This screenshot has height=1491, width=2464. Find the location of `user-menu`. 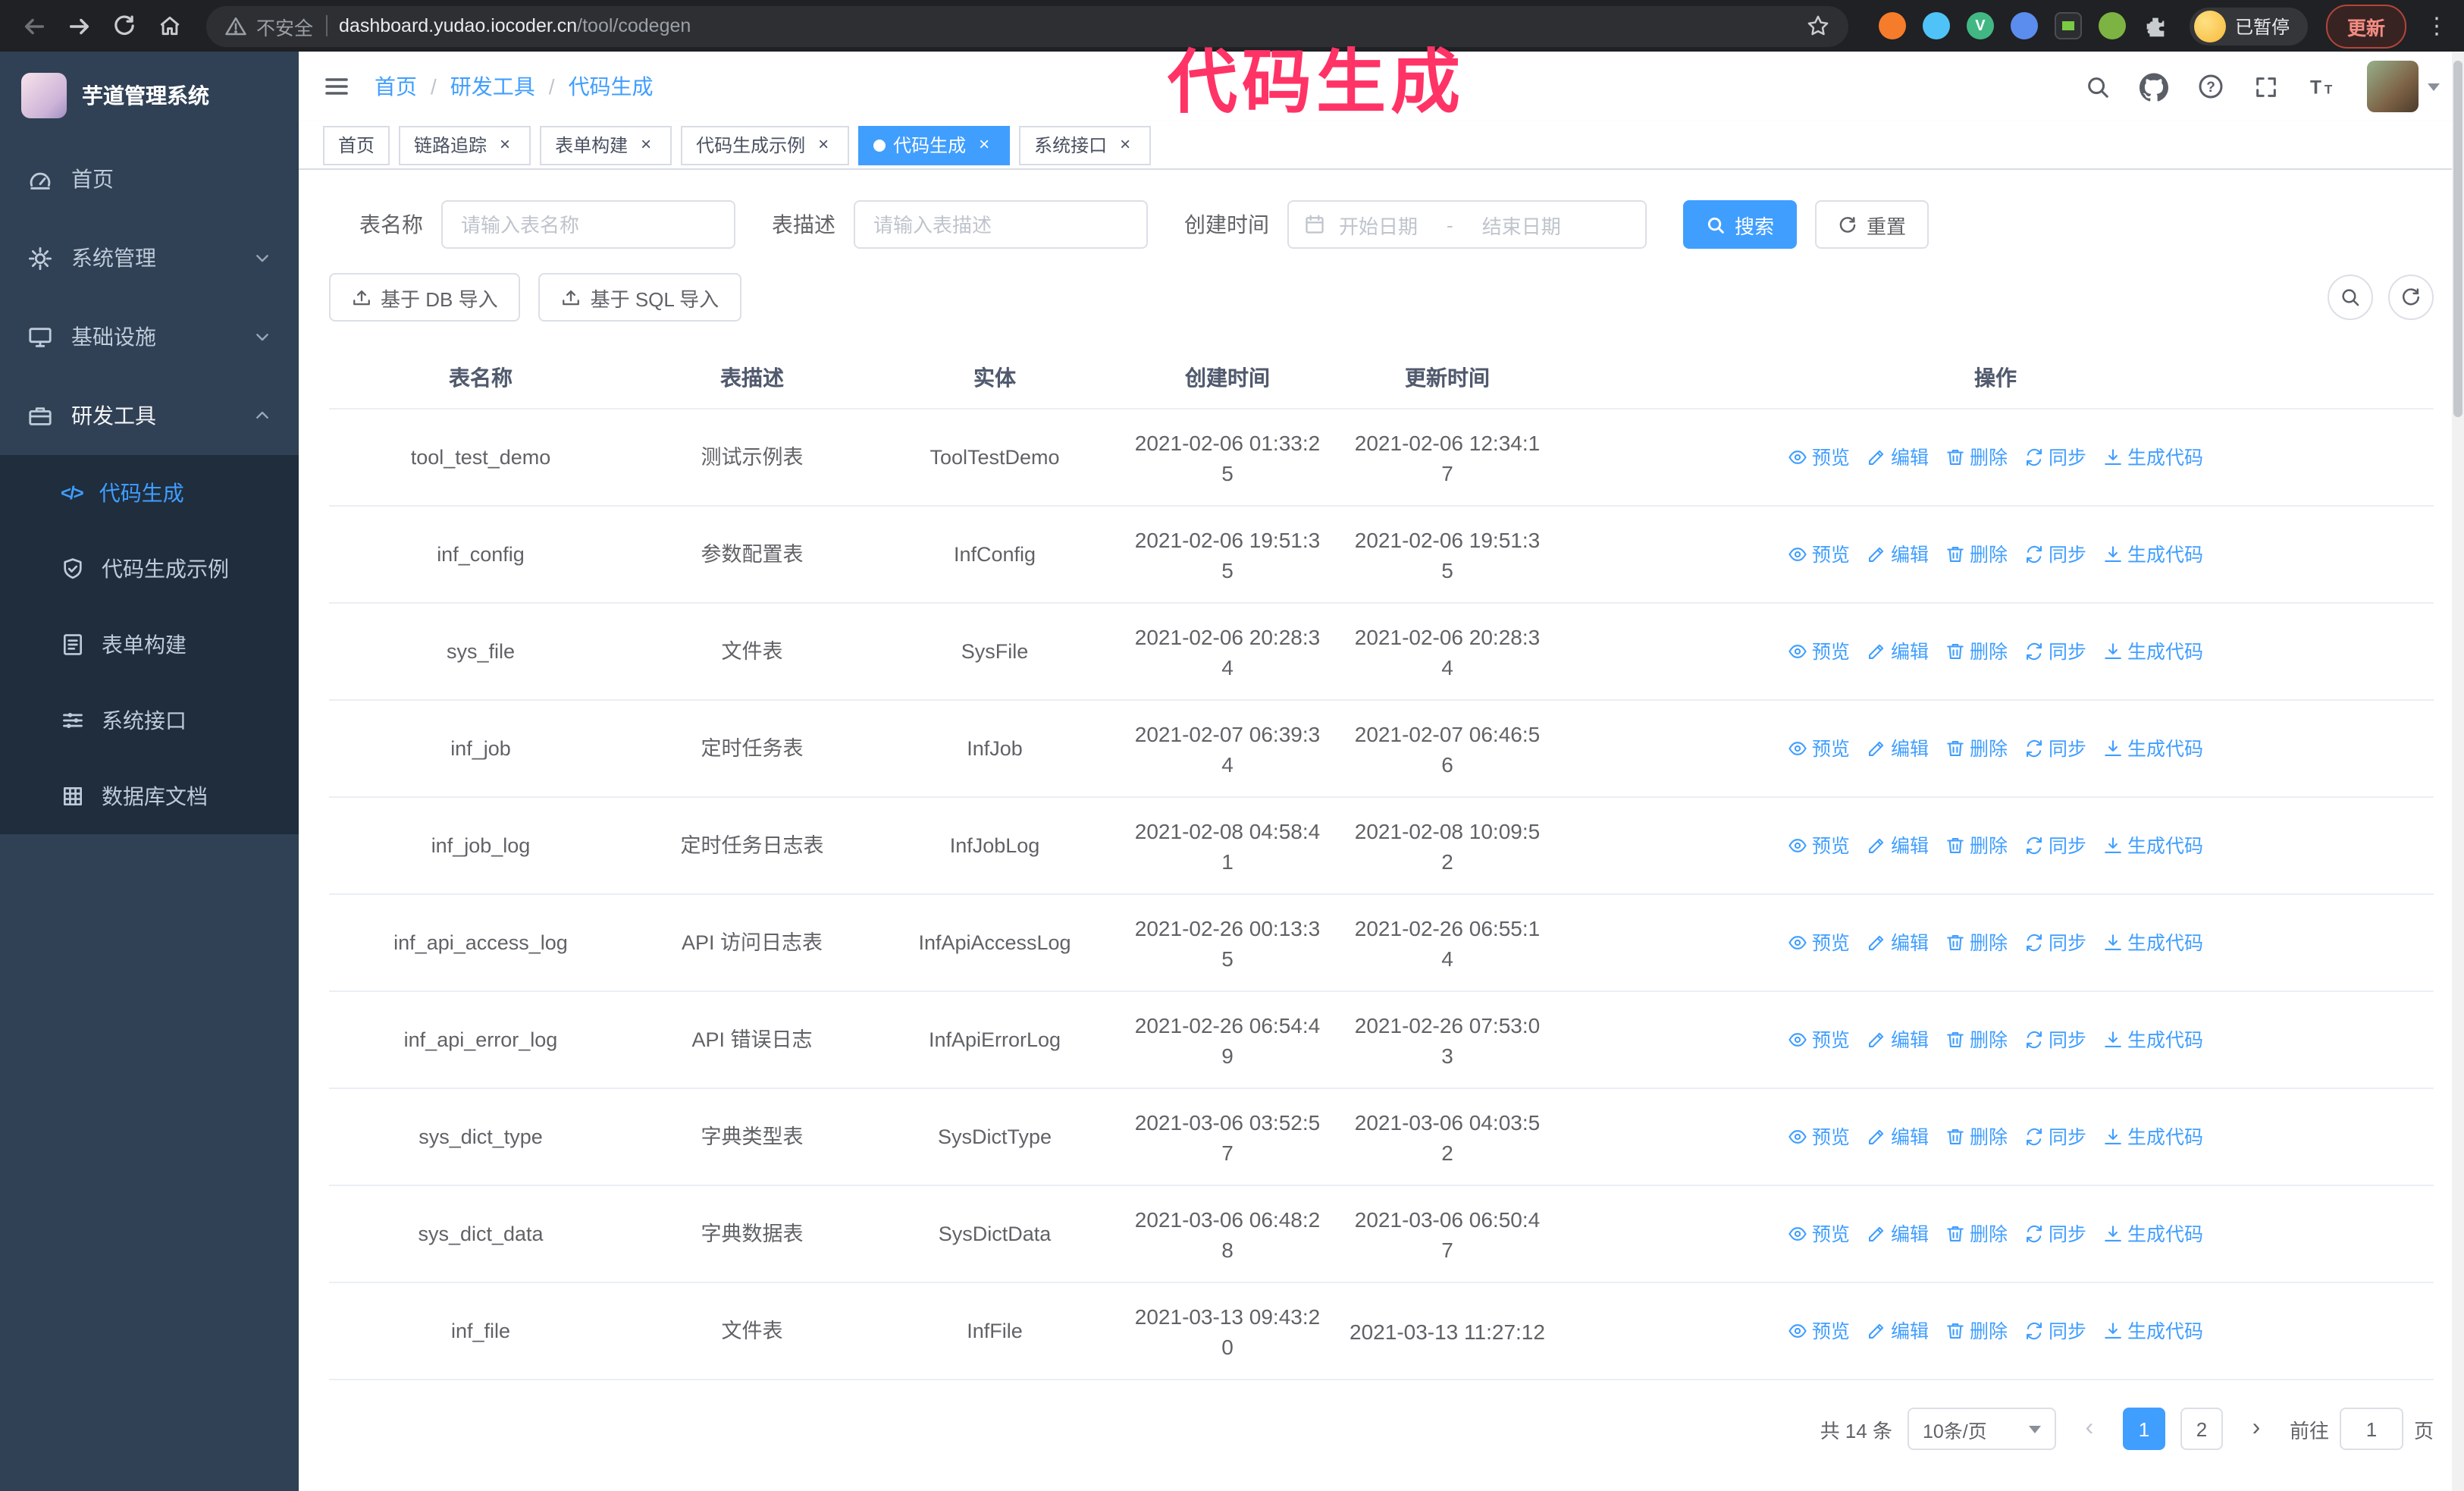

user-menu is located at coordinates (2404, 86).